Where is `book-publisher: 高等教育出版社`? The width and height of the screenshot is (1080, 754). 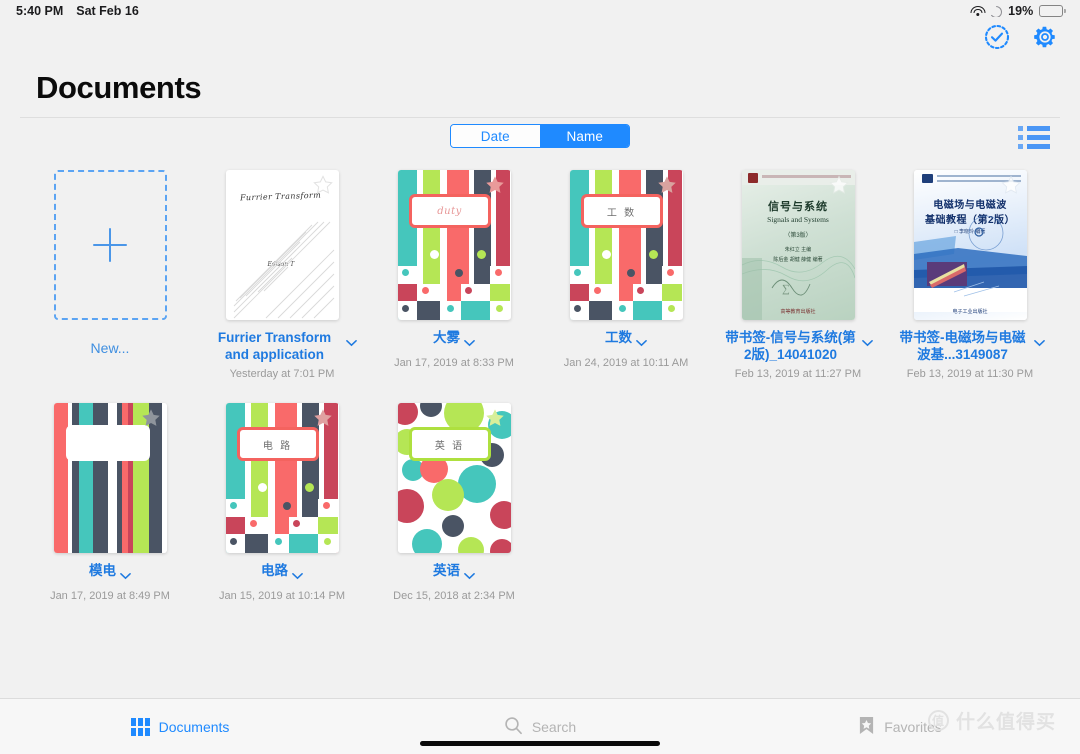 book-publisher: 高等教育出版社 is located at coordinates (798, 312).